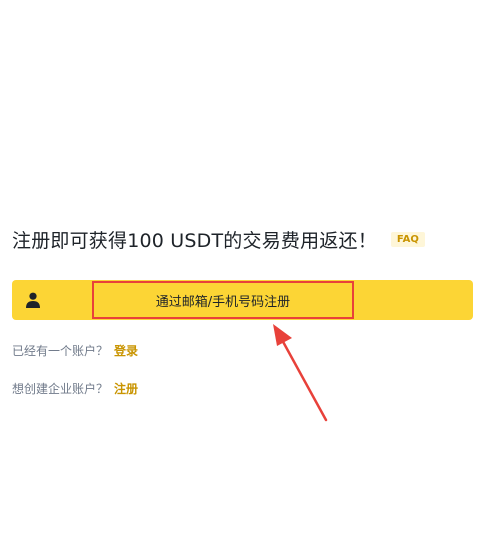 The width and height of the screenshot is (480, 549). Describe the element at coordinates (33, 300) in the screenshot. I see `user-icon` at that location.